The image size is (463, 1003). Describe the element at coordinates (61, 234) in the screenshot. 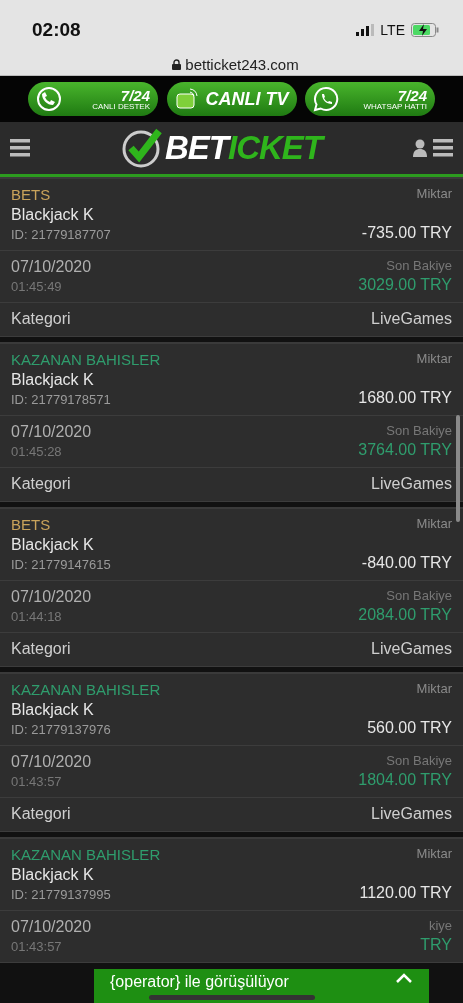

I see `transaction-id: ID: 21779187707` at that location.